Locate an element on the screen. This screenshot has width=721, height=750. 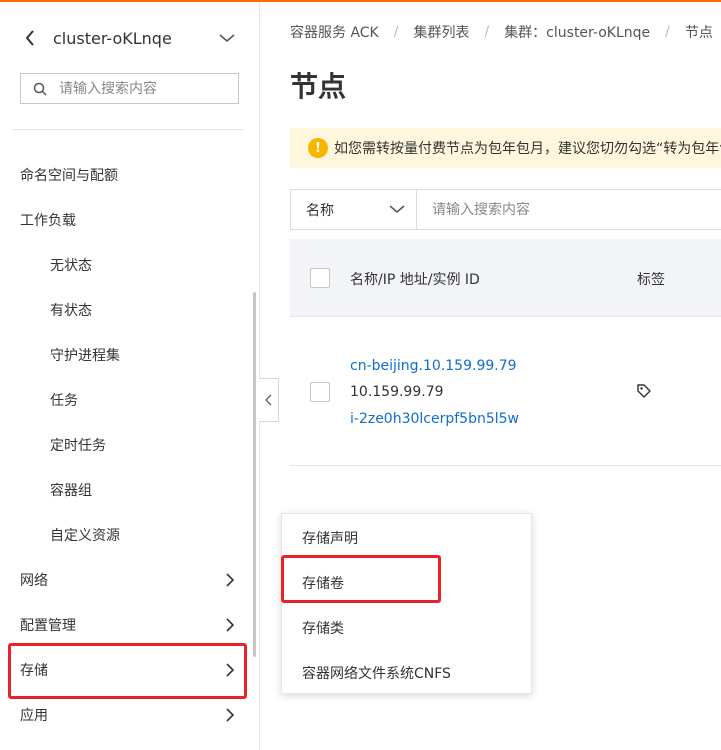
submenu-item-cnfs: 容器网络文件系统CNFS is located at coordinates (406, 672).